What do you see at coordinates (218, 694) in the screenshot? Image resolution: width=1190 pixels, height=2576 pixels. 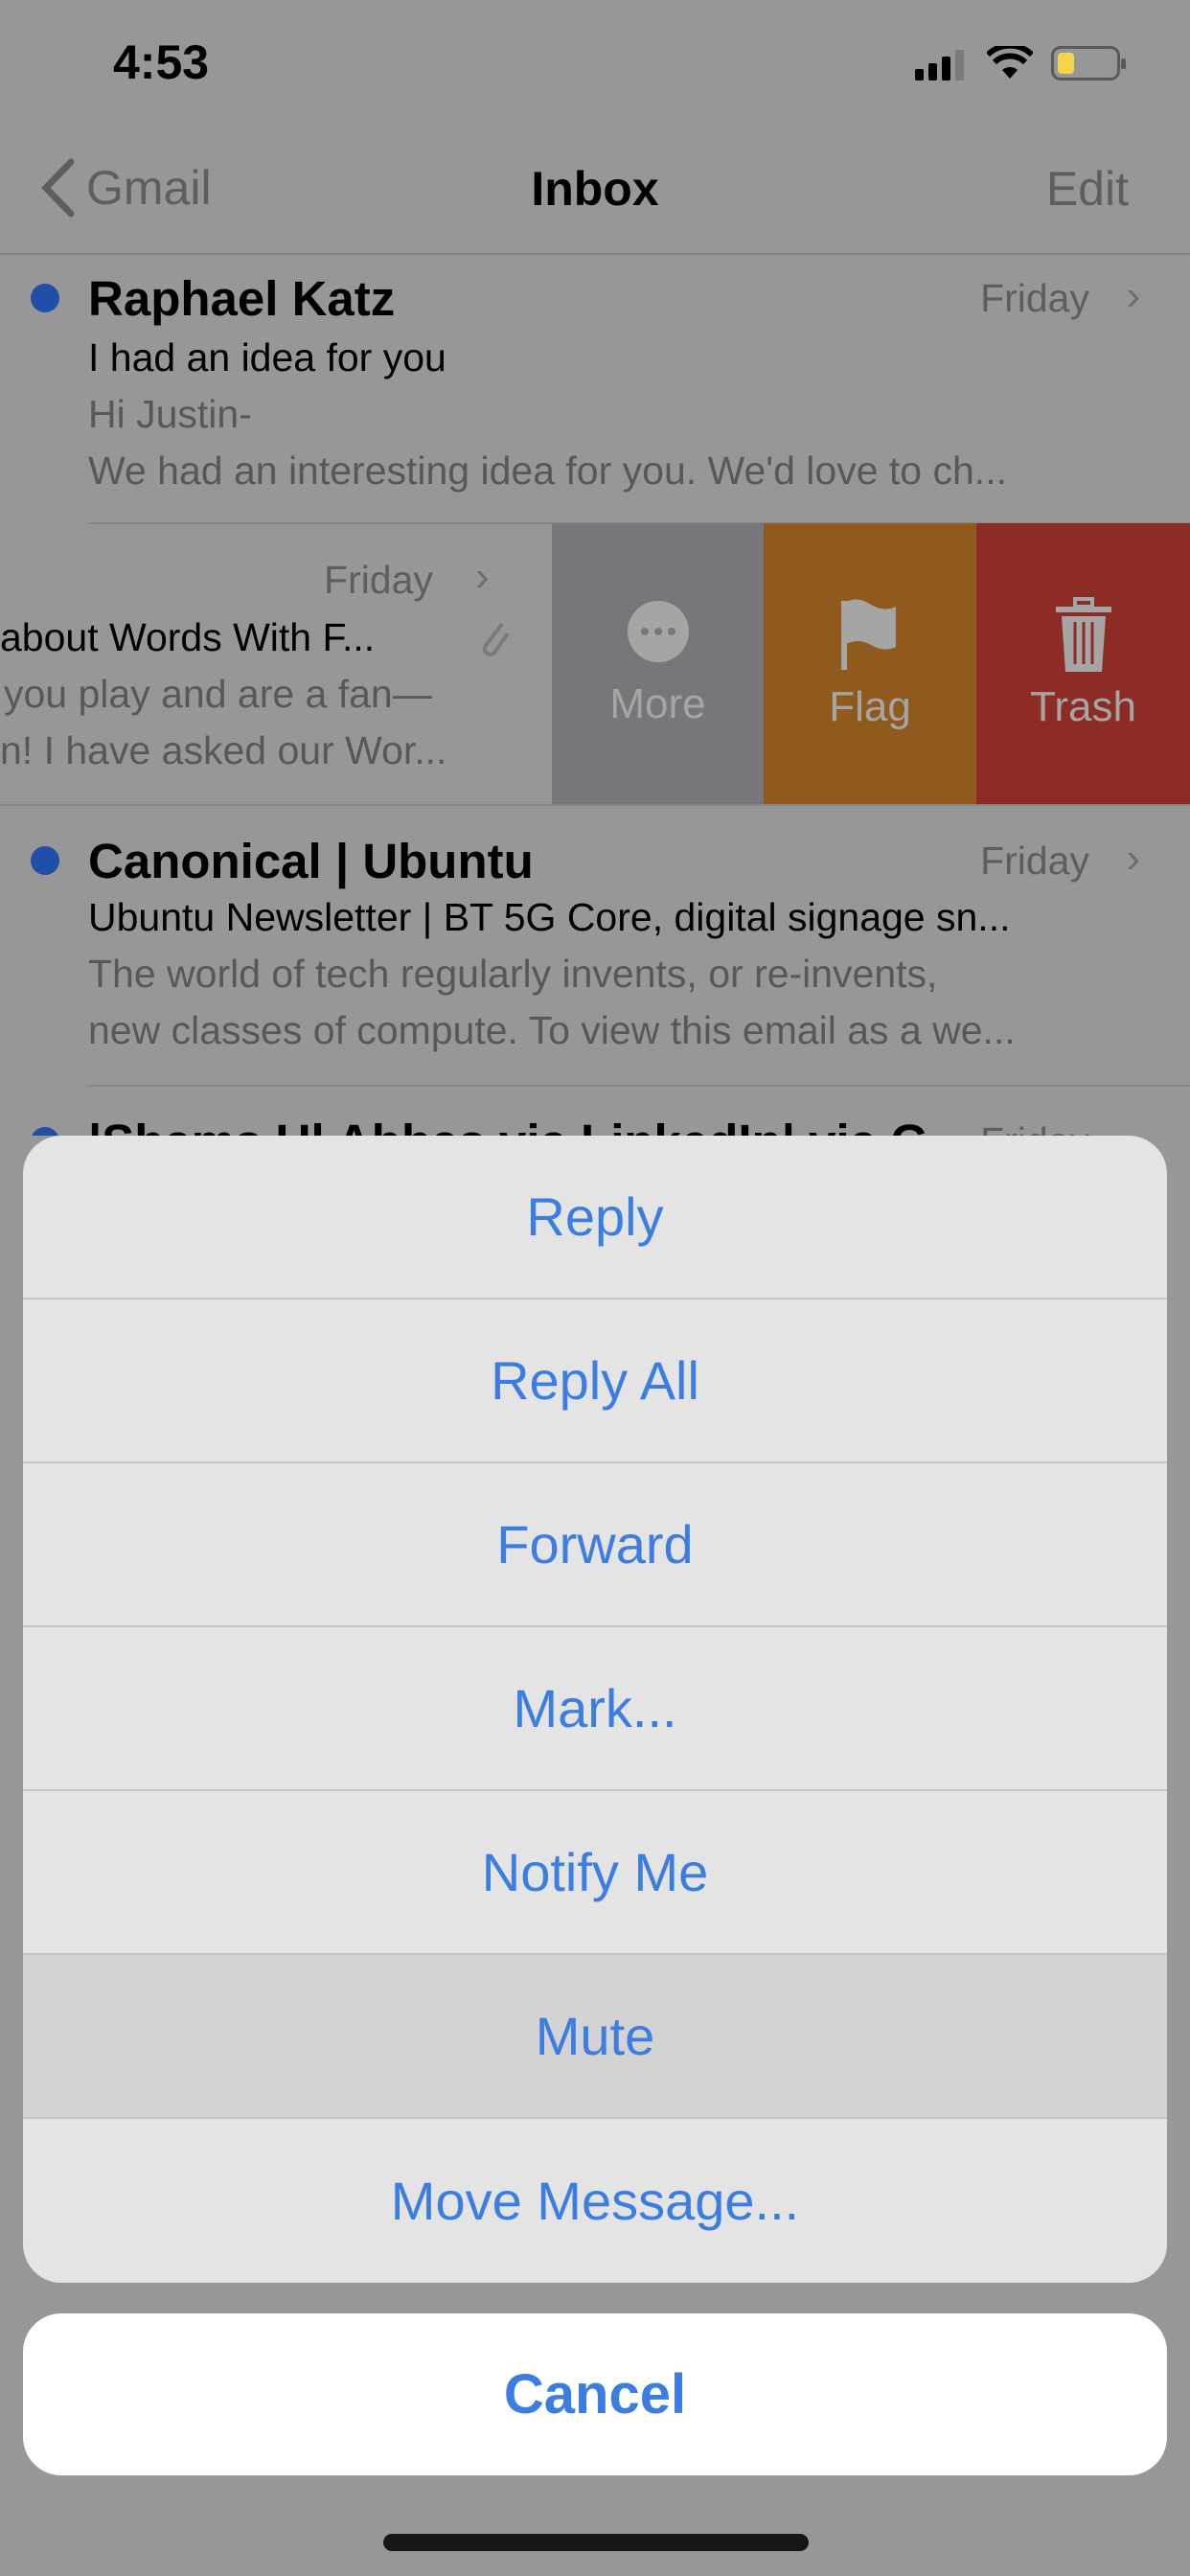 I see `preview: you play and are a fan—` at bounding box center [218, 694].